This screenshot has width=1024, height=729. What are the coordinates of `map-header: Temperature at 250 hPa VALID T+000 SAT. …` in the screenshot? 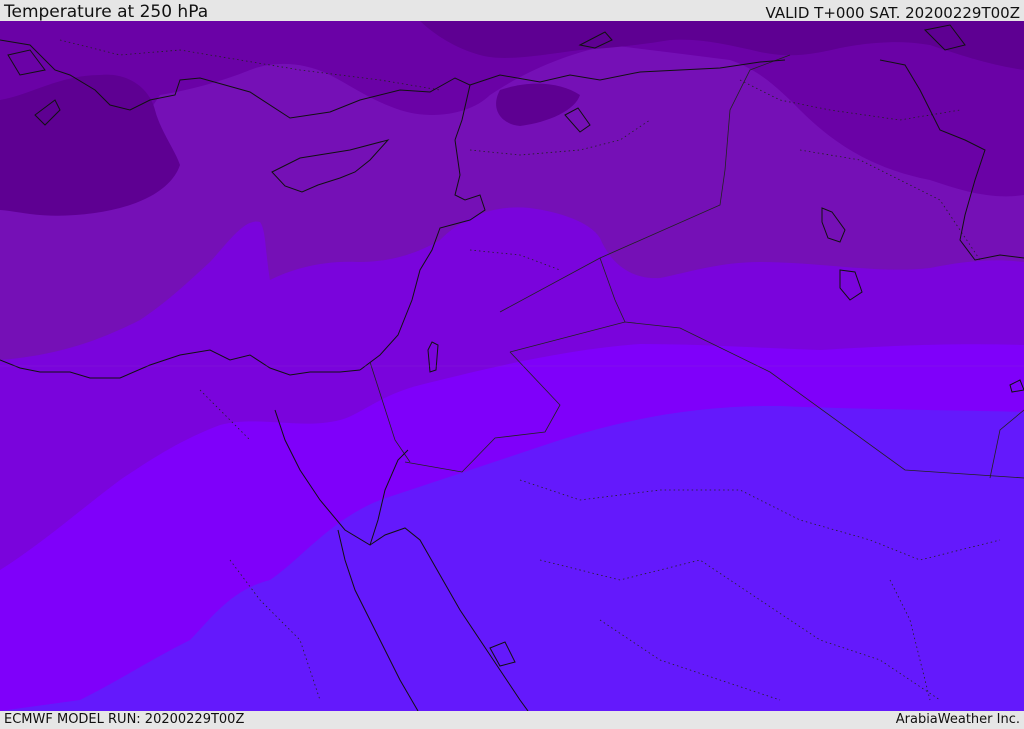 It's located at (512, 11).